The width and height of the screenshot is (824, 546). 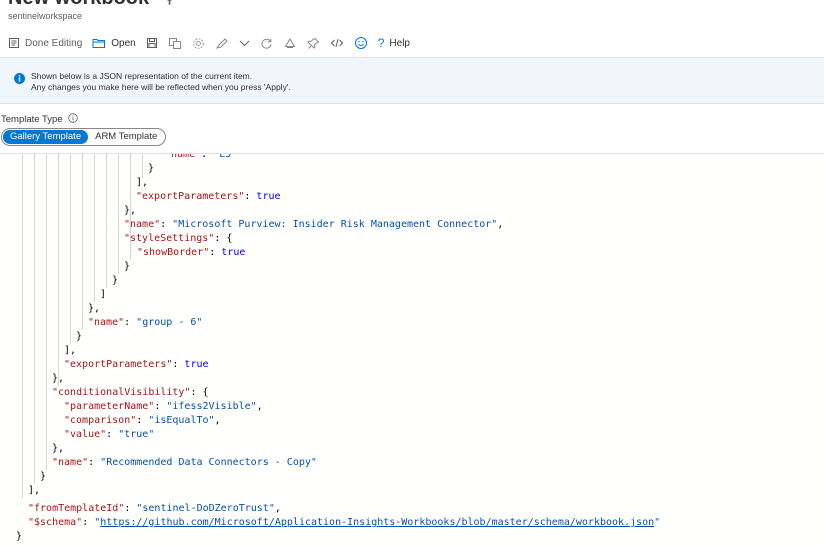 I want to click on code-token: : {, so click(x=199, y=392).